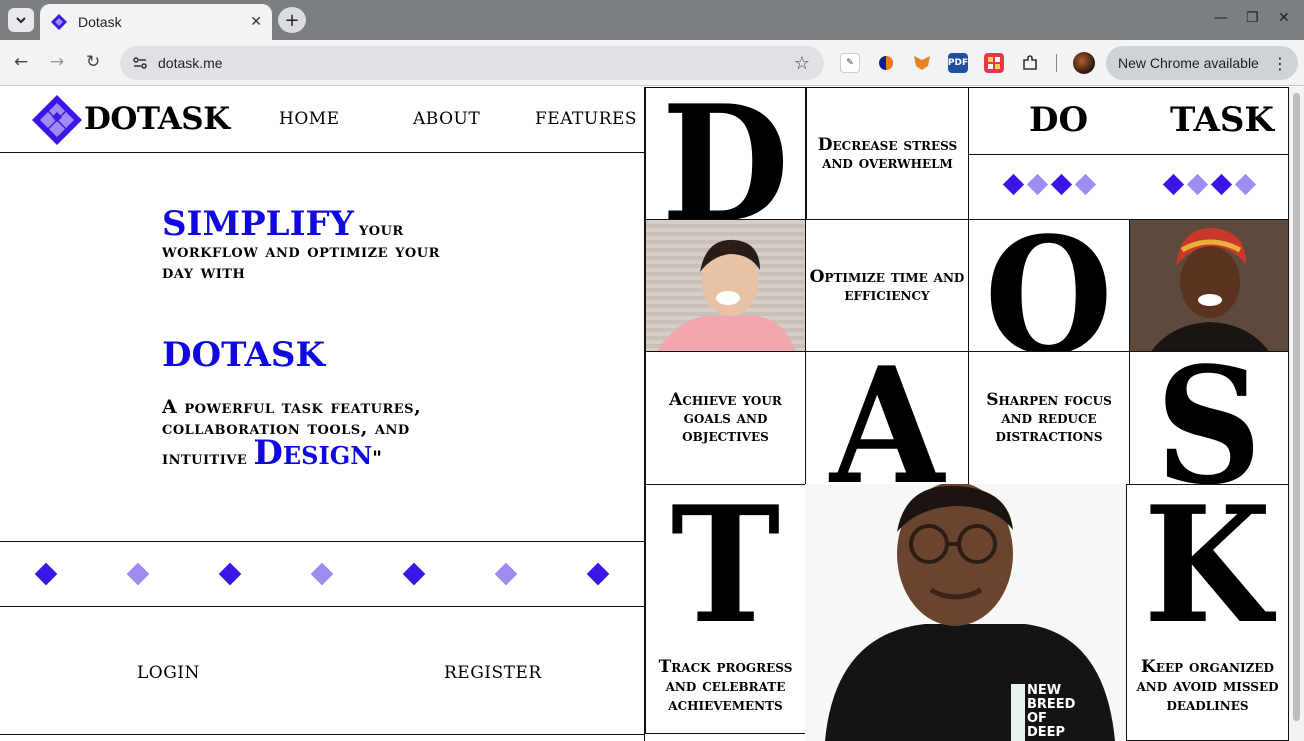  I want to click on new-tab-button: +, so click(292, 20).